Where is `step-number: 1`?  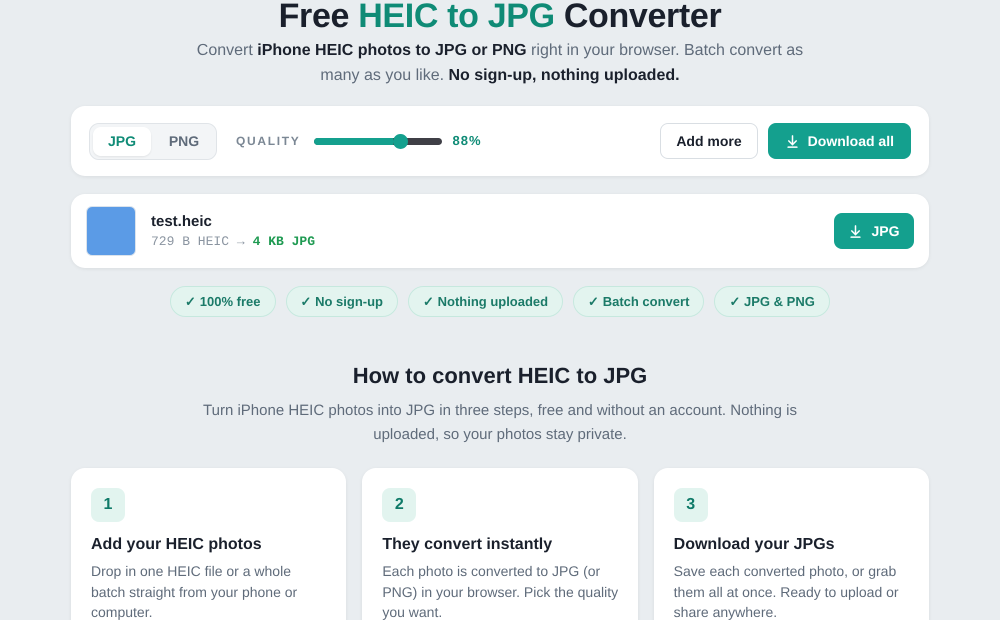 step-number: 1 is located at coordinates (108, 505).